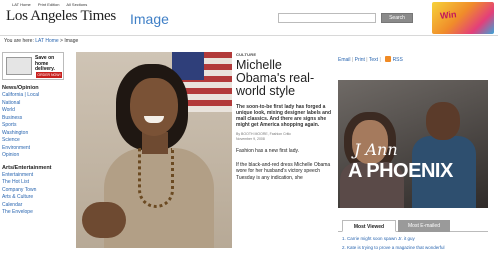 The width and height of the screenshot is (498, 254). What do you see at coordinates (267, 151) in the screenshot?
I see `article-paragraph-1: Fashion has a new first lady.` at bounding box center [267, 151].